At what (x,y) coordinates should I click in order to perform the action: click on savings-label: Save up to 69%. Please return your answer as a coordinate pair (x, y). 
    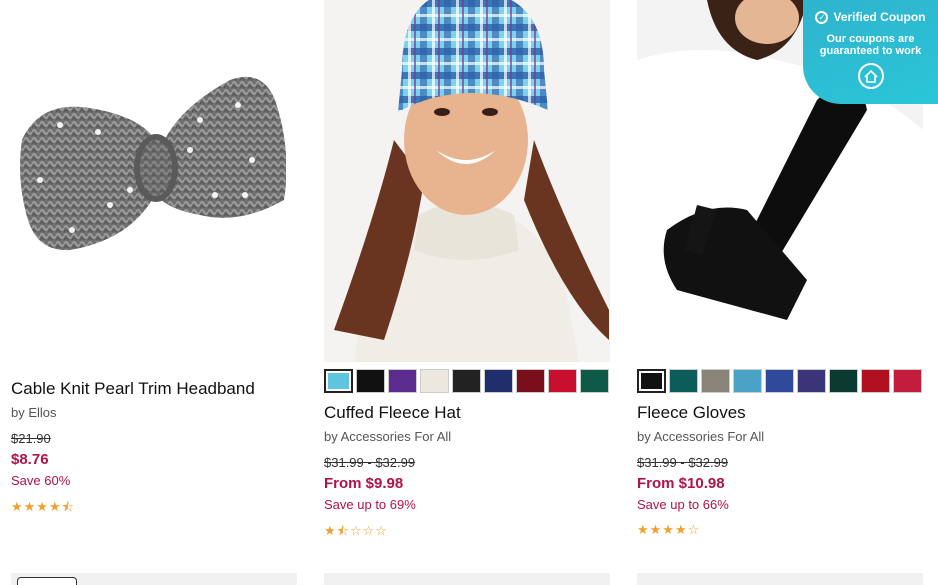
    Looking at the image, I should click on (370, 504).